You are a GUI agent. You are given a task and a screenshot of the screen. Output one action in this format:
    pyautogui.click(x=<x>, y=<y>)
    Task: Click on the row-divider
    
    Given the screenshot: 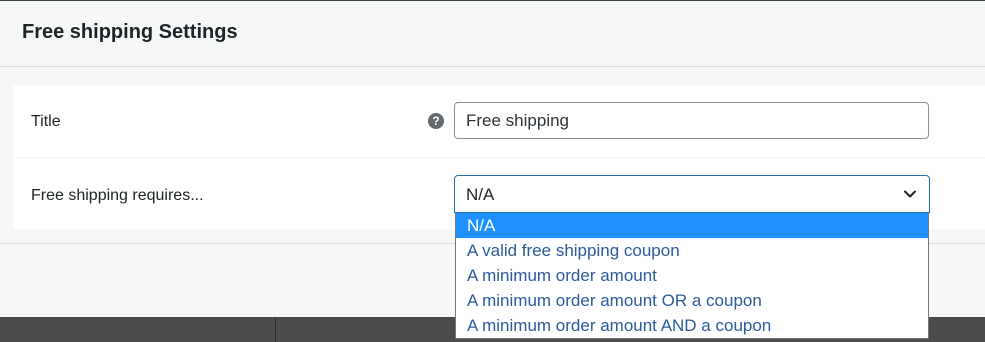 What is the action you would take?
    pyautogui.click(x=499, y=157)
    